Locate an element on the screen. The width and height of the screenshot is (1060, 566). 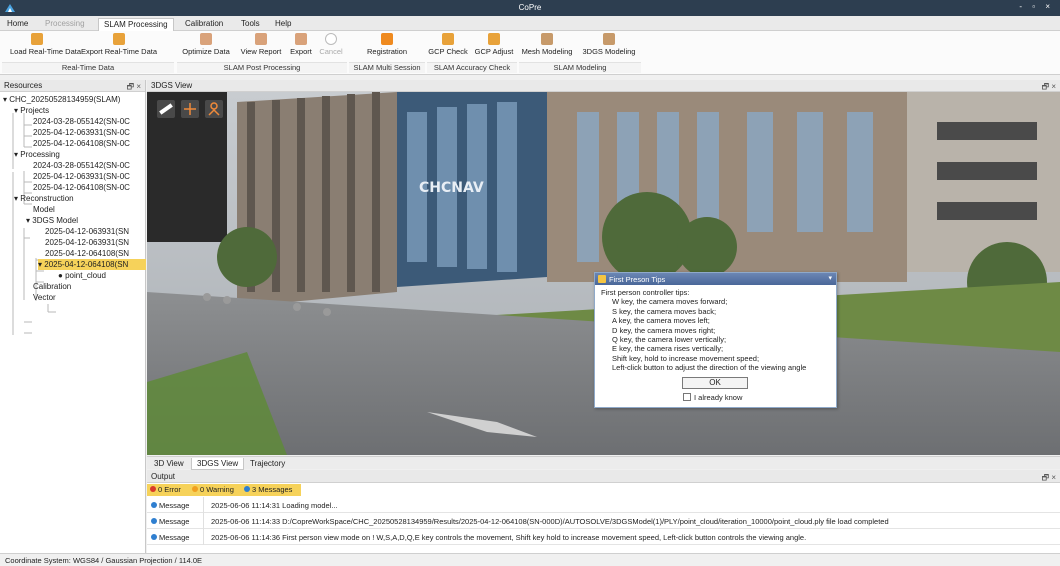
tree-item-3dgs-entry: 2025-04-12-064108(SN is located at coordinates (87, 253).